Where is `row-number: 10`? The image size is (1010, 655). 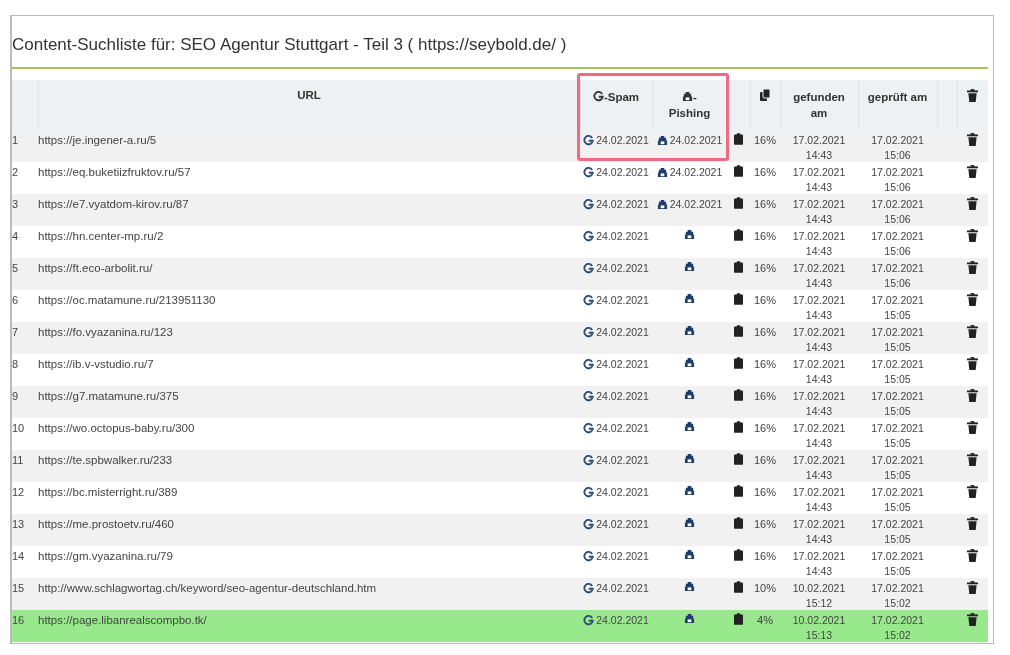 row-number: 10 is located at coordinates (18, 428).